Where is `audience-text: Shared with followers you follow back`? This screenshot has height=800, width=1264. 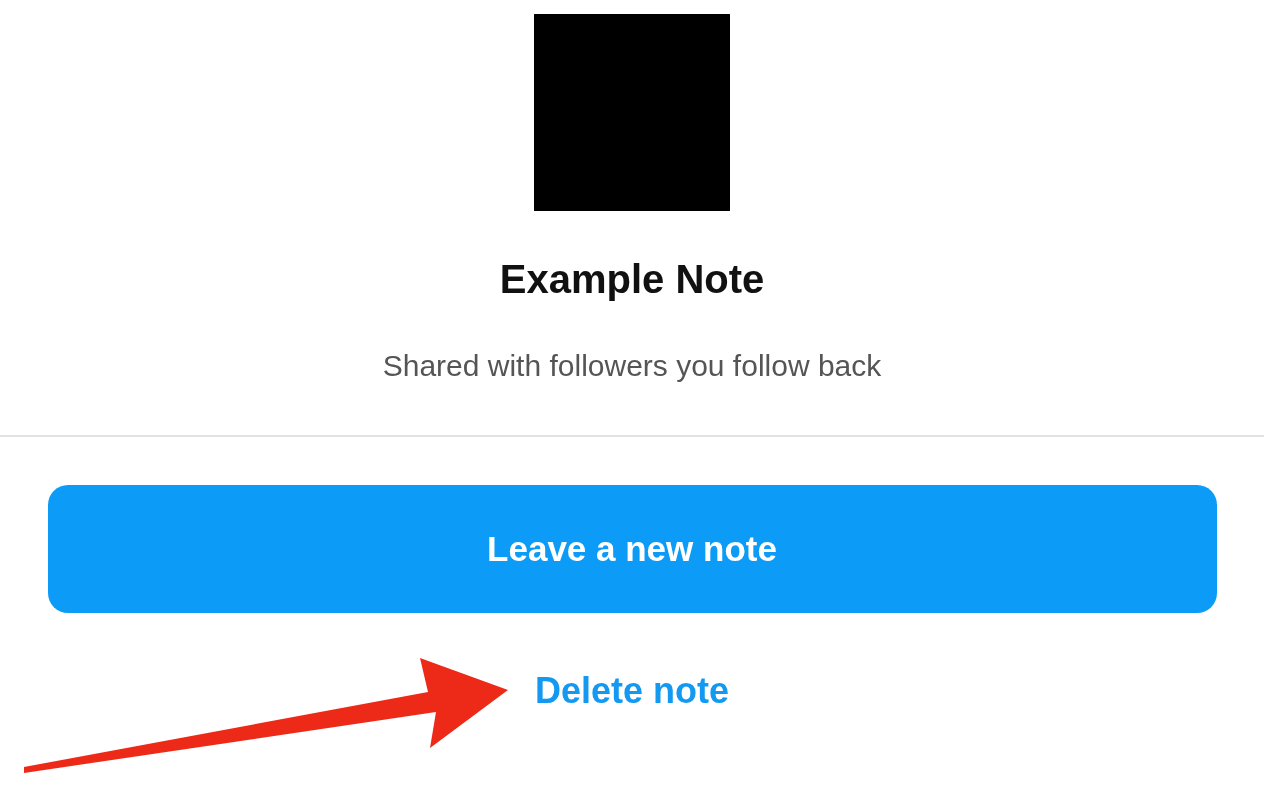 audience-text: Shared with followers you follow back is located at coordinates (632, 366).